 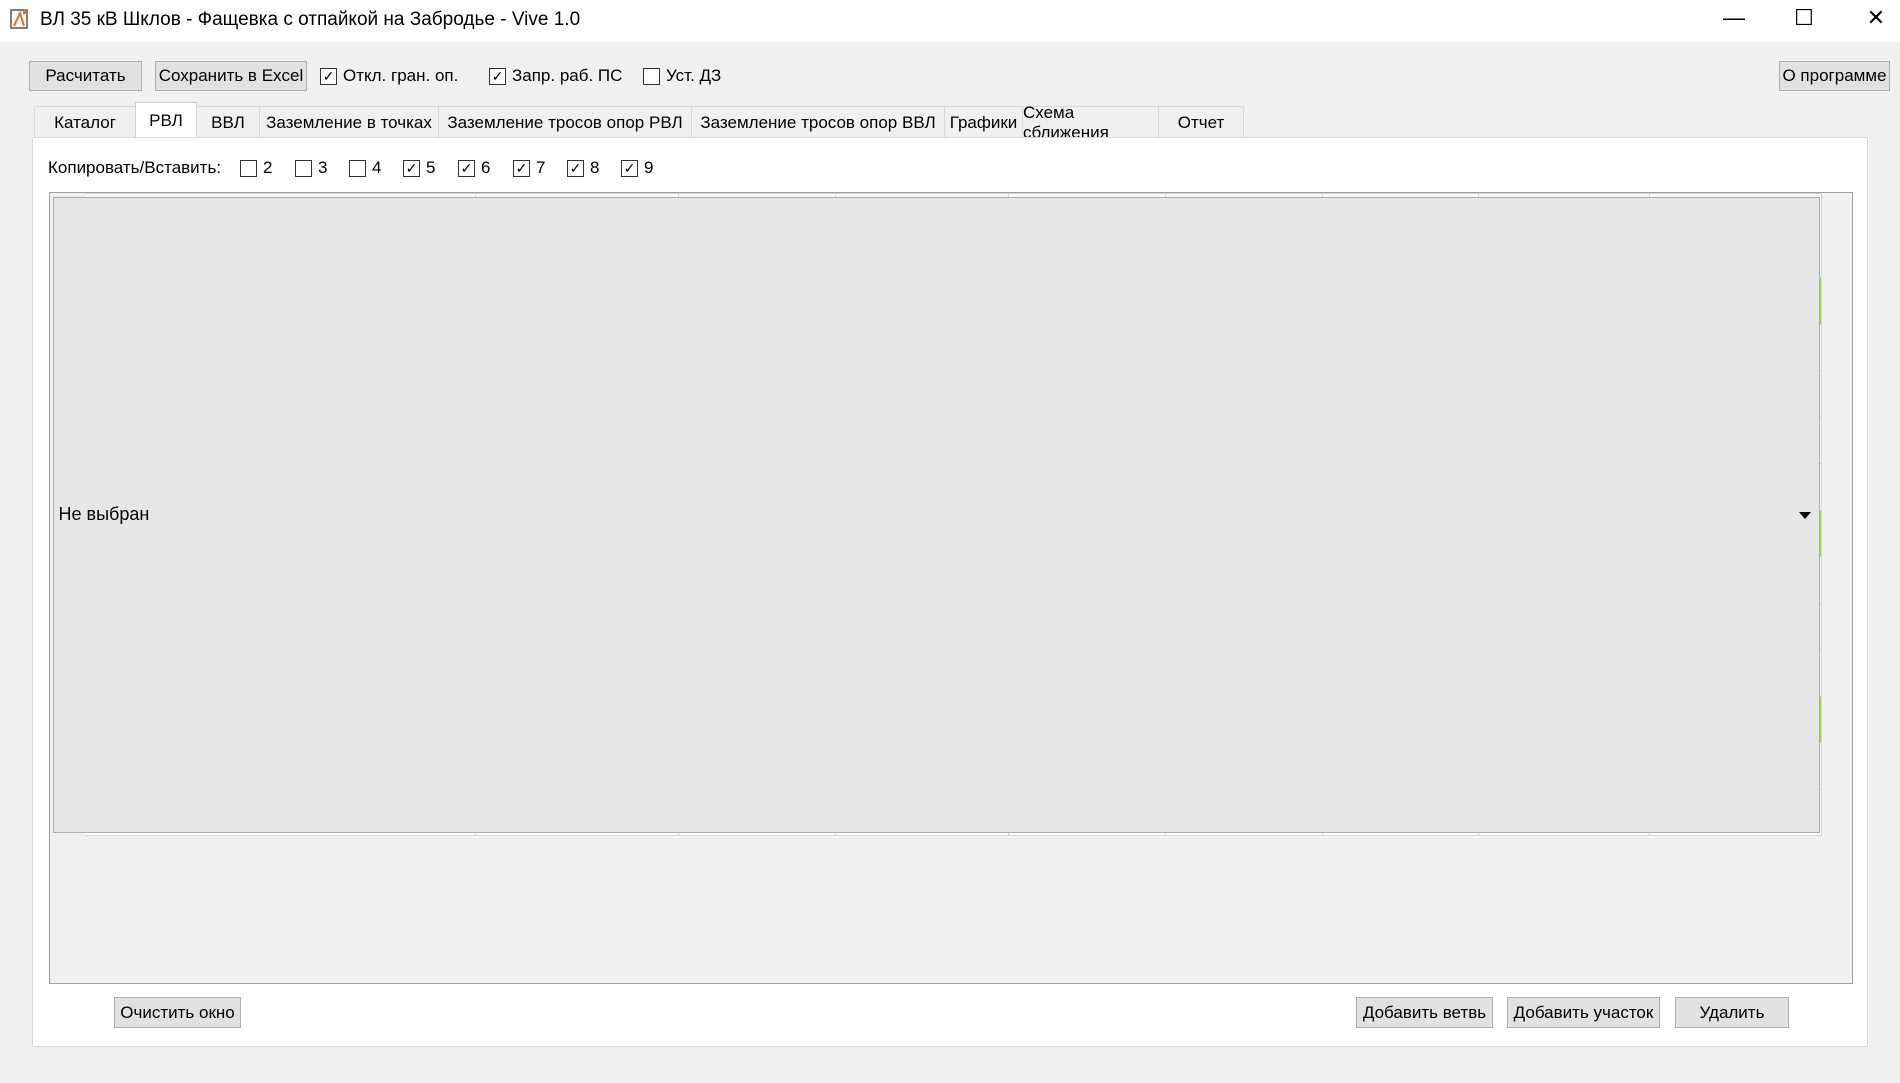 I want to click on checkbox-label: 9, so click(x=649, y=167).